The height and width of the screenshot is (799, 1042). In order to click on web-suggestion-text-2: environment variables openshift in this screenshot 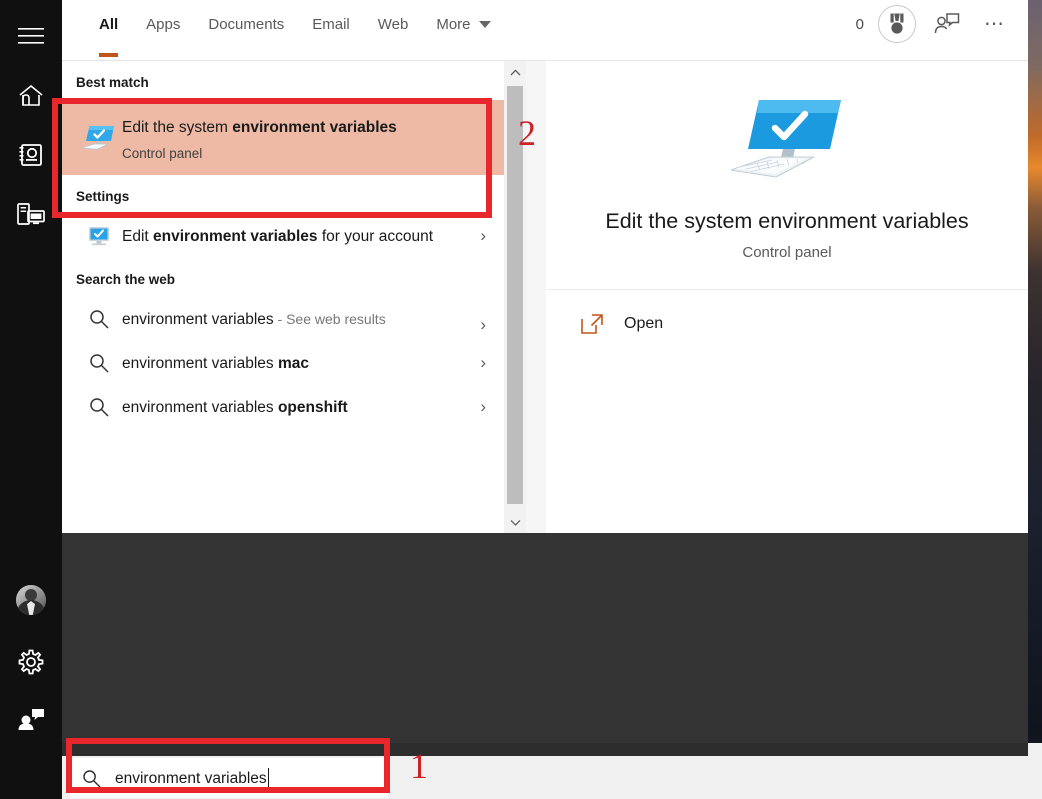, I will do `click(295, 407)`.